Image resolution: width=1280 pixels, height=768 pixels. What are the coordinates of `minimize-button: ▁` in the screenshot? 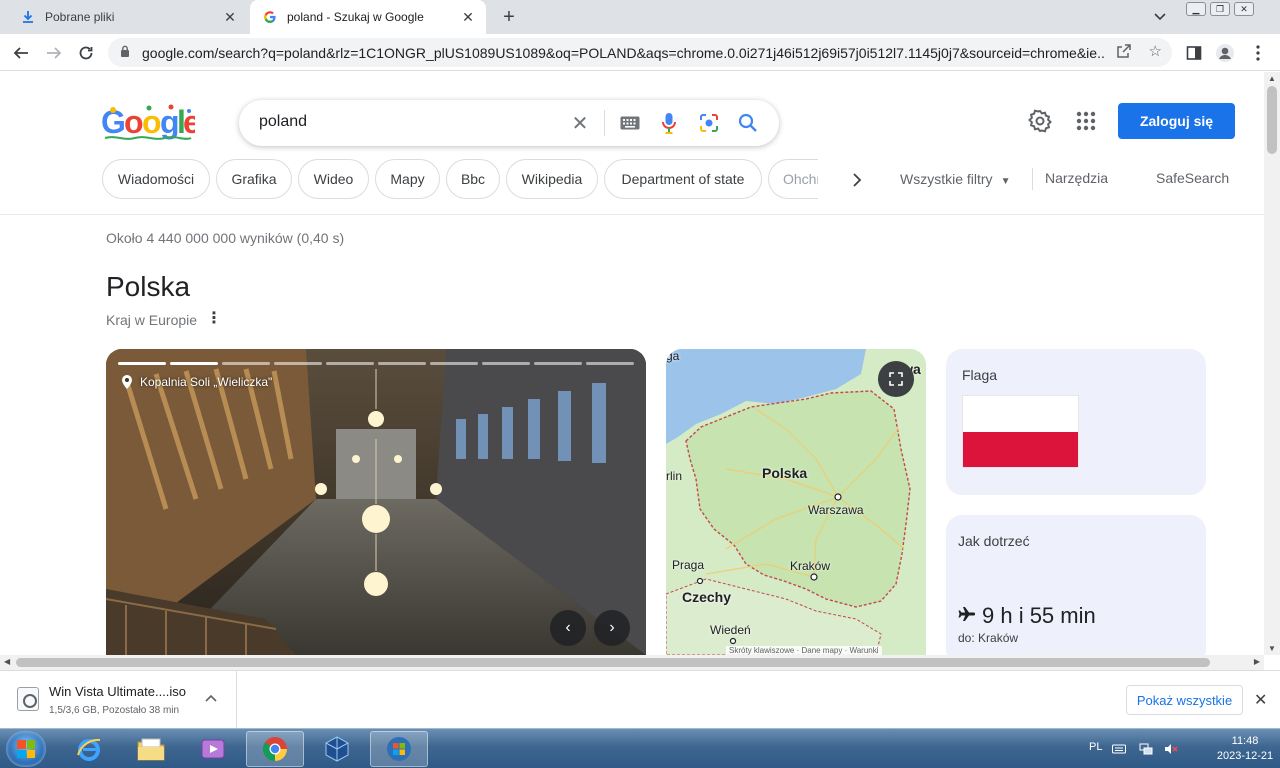 It's located at (1196, 9).